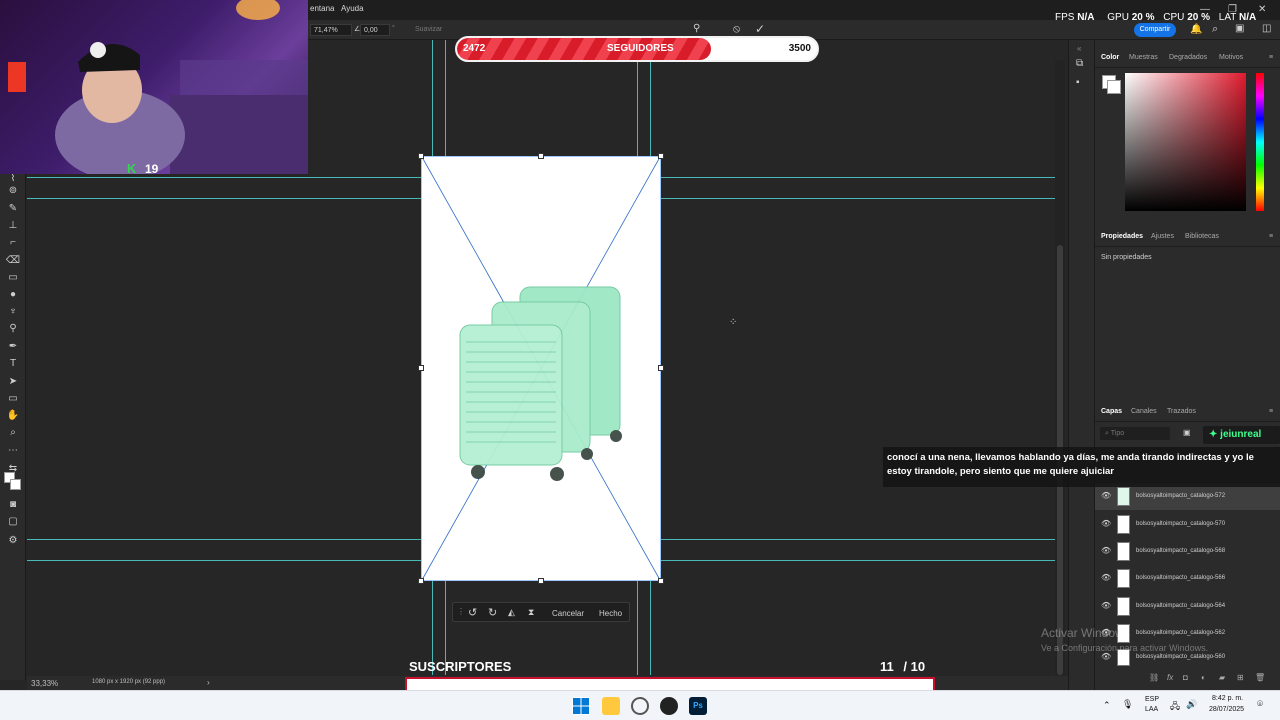  What do you see at coordinates (1187, 432) in the screenshot?
I see `image-filter-icon: ▣` at bounding box center [1187, 432].